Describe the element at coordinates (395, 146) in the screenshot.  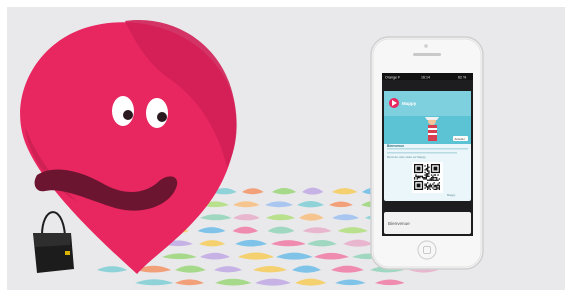
I see `welcome-heading: Bienvenue` at that location.